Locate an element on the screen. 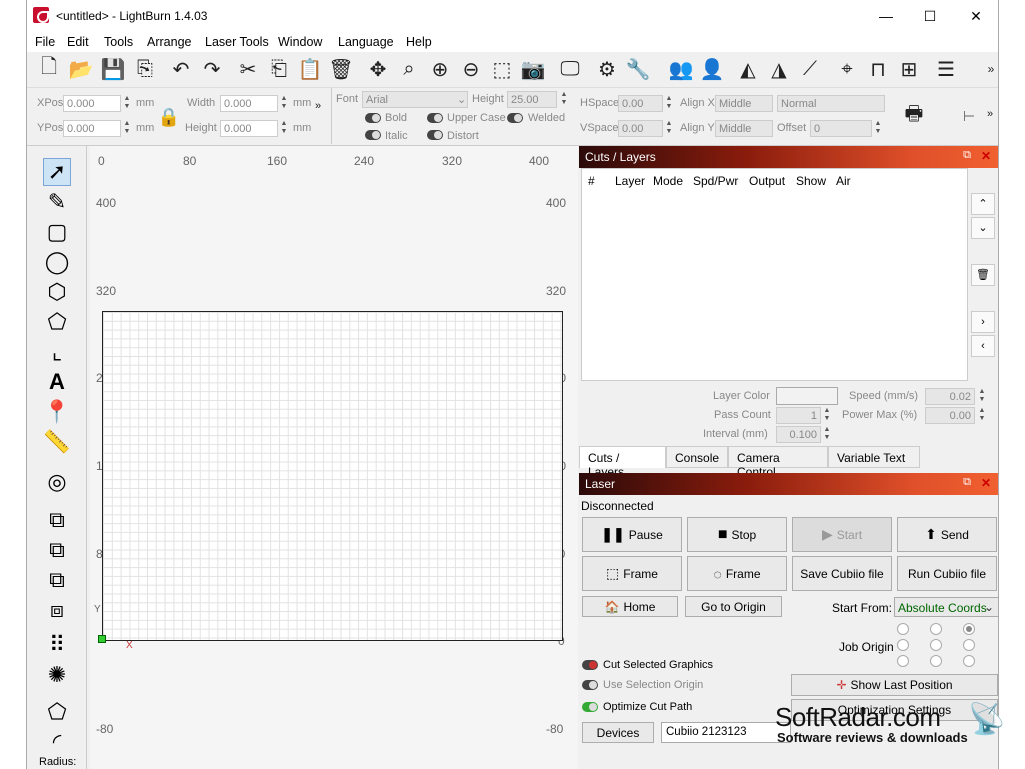 The image size is (1025, 769). new-file-icon: 🗋 is located at coordinates (49, 69).